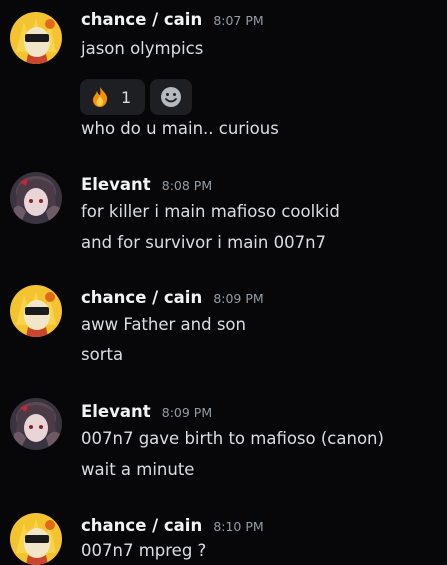 The image size is (447, 565). What do you see at coordinates (232, 438) in the screenshot?
I see `message-text: 007n7 gave birth to mafioso (canon)` at bounding box center [232, 438].